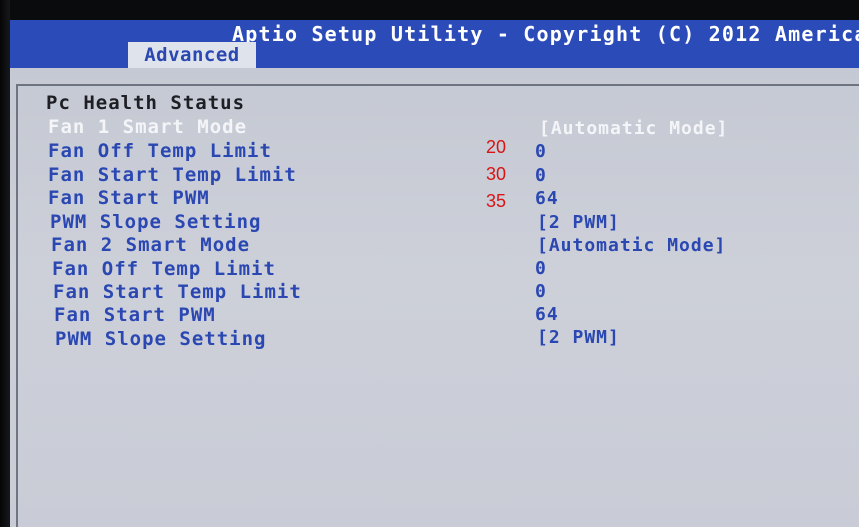 The width and height of the screenshot is (859, 527). What do you see at coordinates (147, 127) in the screenshot?
I see `setting-label-fan1-smart-mode: Fan 1 Smart Mode` at bounding box center [147, 127].